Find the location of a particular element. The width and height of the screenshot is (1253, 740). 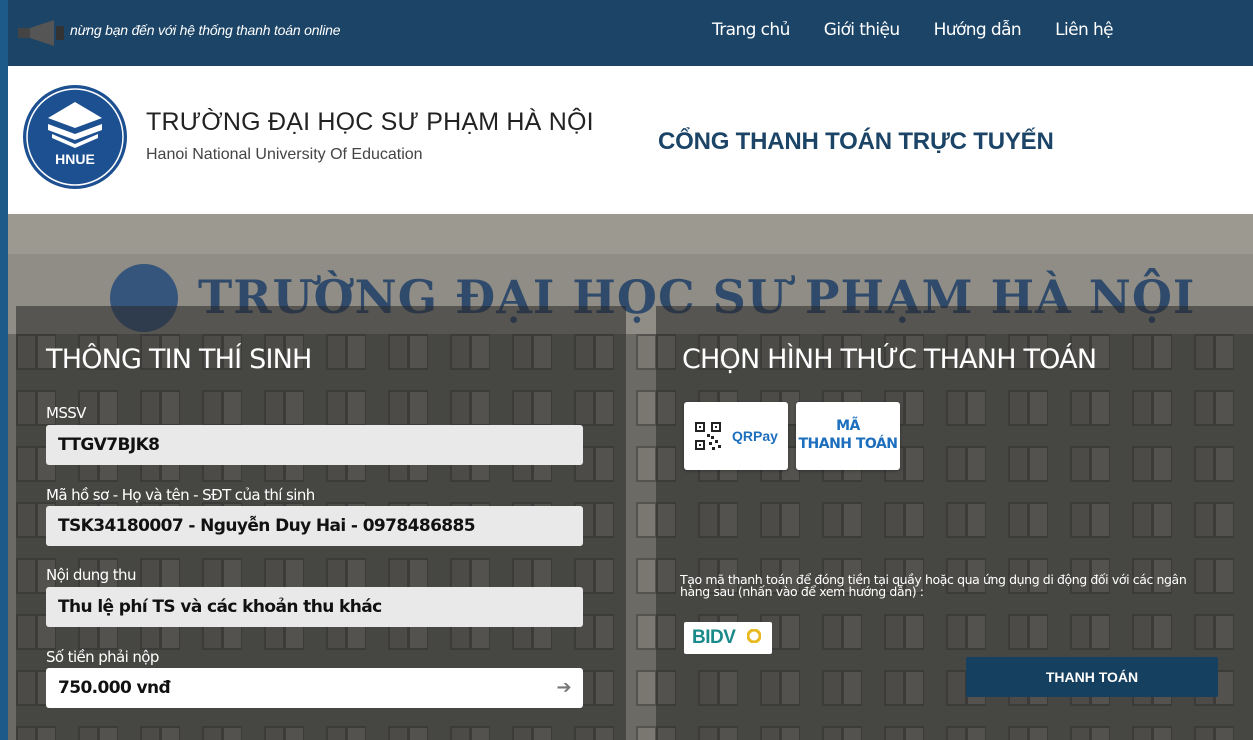

payment-title: CHỌN HÌNH THỨC THANH TOÁN is located at coordinates (889, 359).